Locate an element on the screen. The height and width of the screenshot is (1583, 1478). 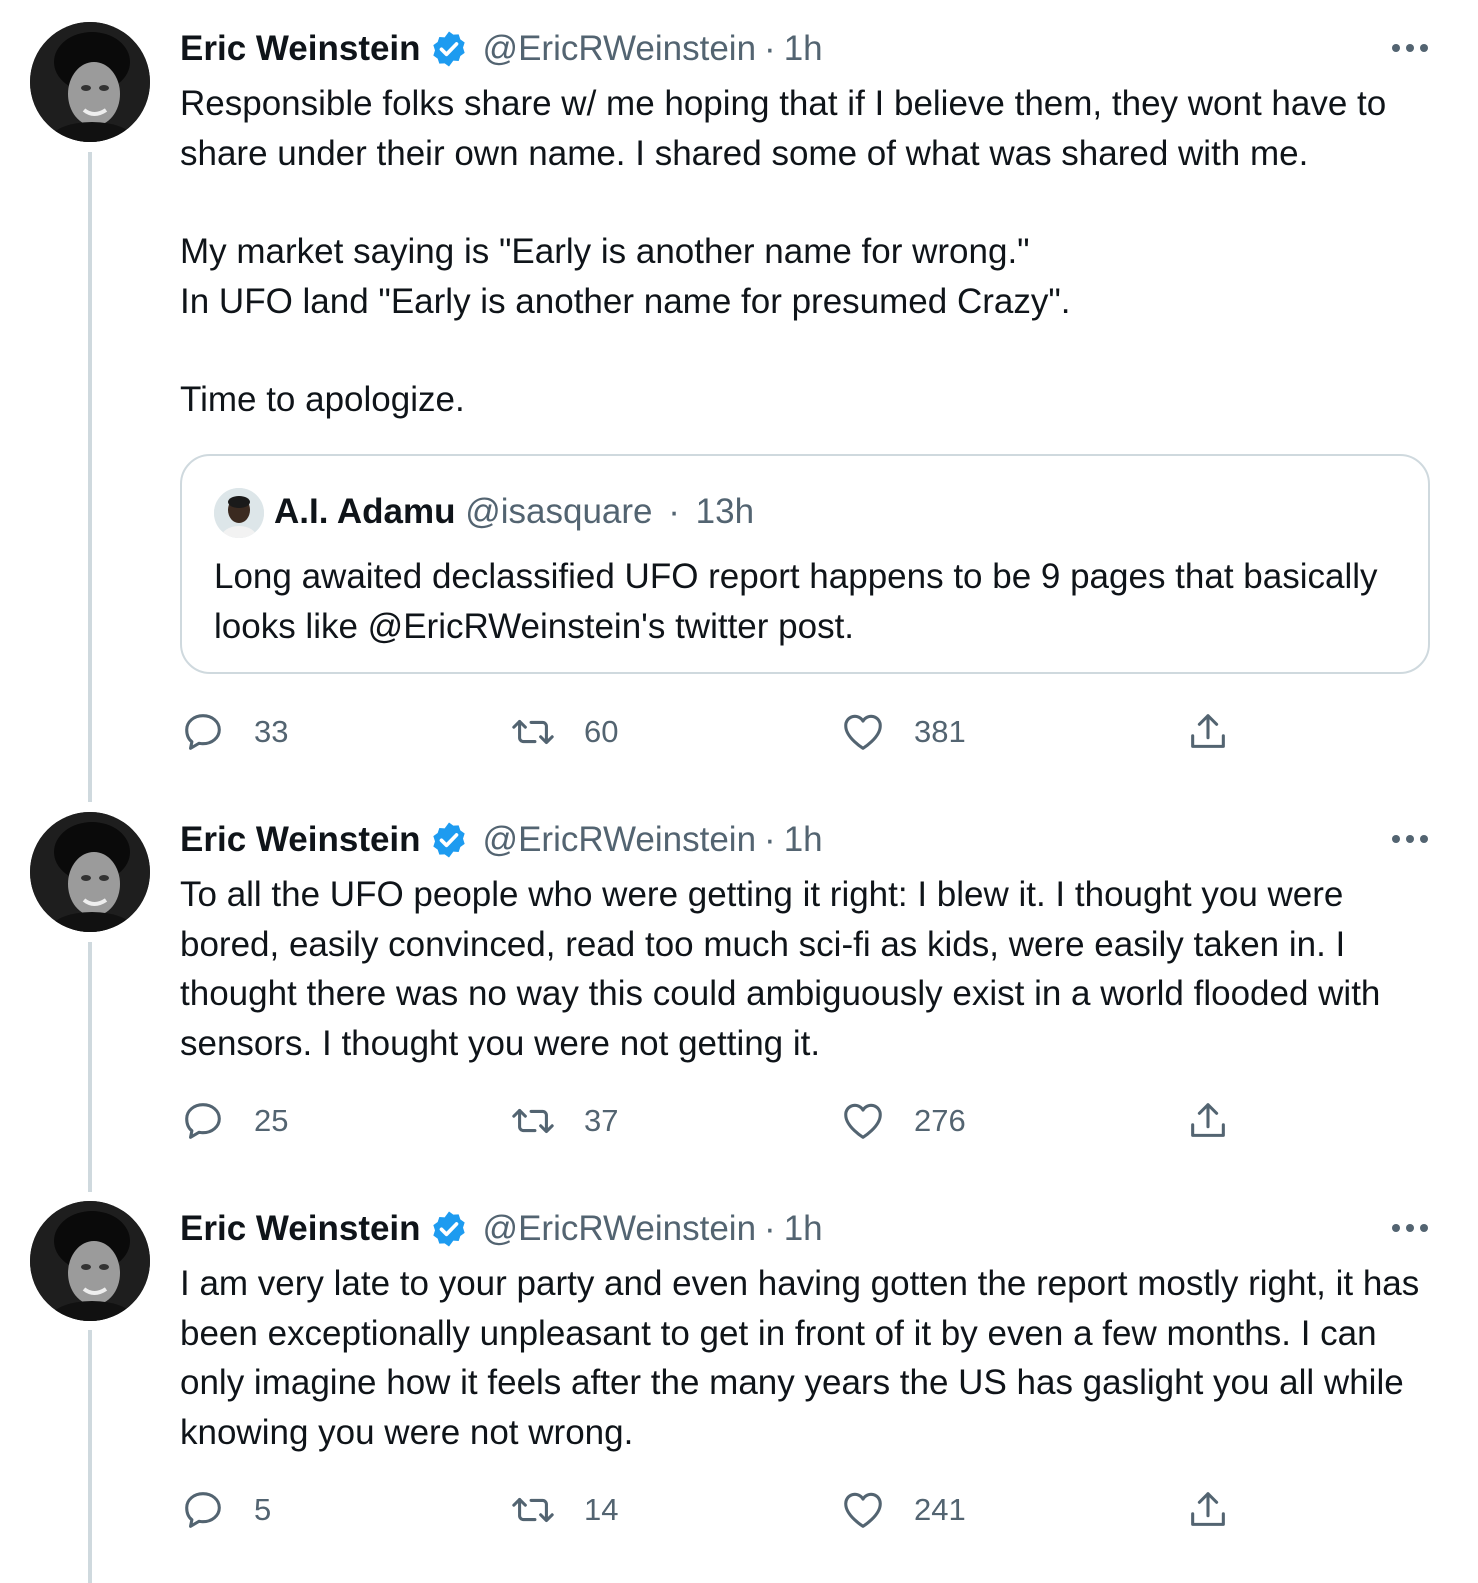
reply-count: 25 is located at coordinates (271, 1120).